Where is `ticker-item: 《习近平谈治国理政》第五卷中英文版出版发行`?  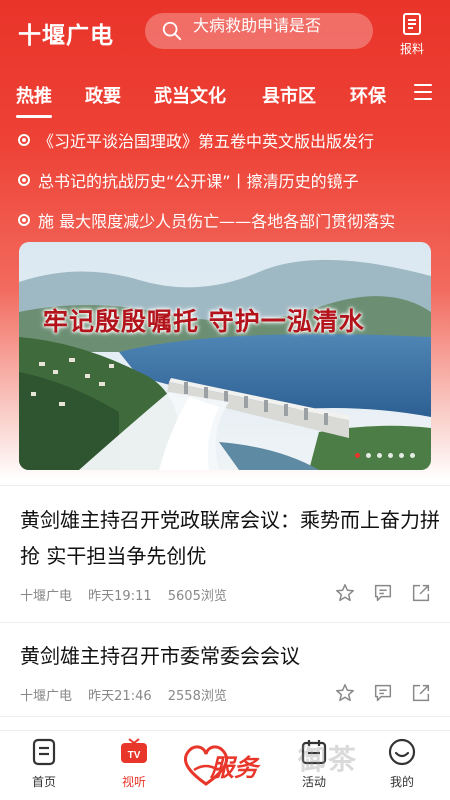 ticker-item: 《习近平谈治国理政》第五卷中英文版出版发行 is located at coordinates (228, 140).